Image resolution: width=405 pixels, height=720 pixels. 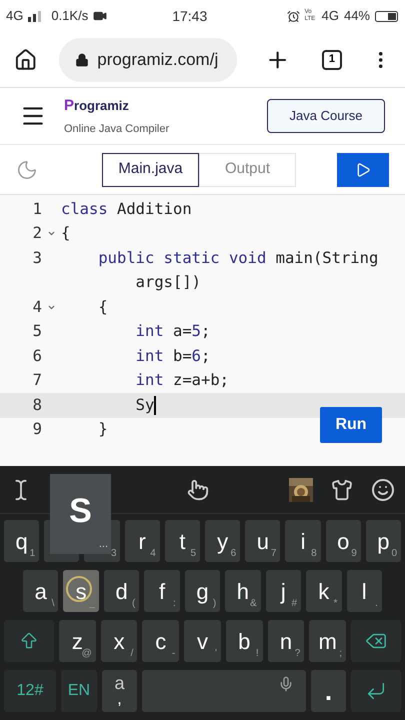 I want to click on keyboard-key: t 5, so click(x=182, y=541).